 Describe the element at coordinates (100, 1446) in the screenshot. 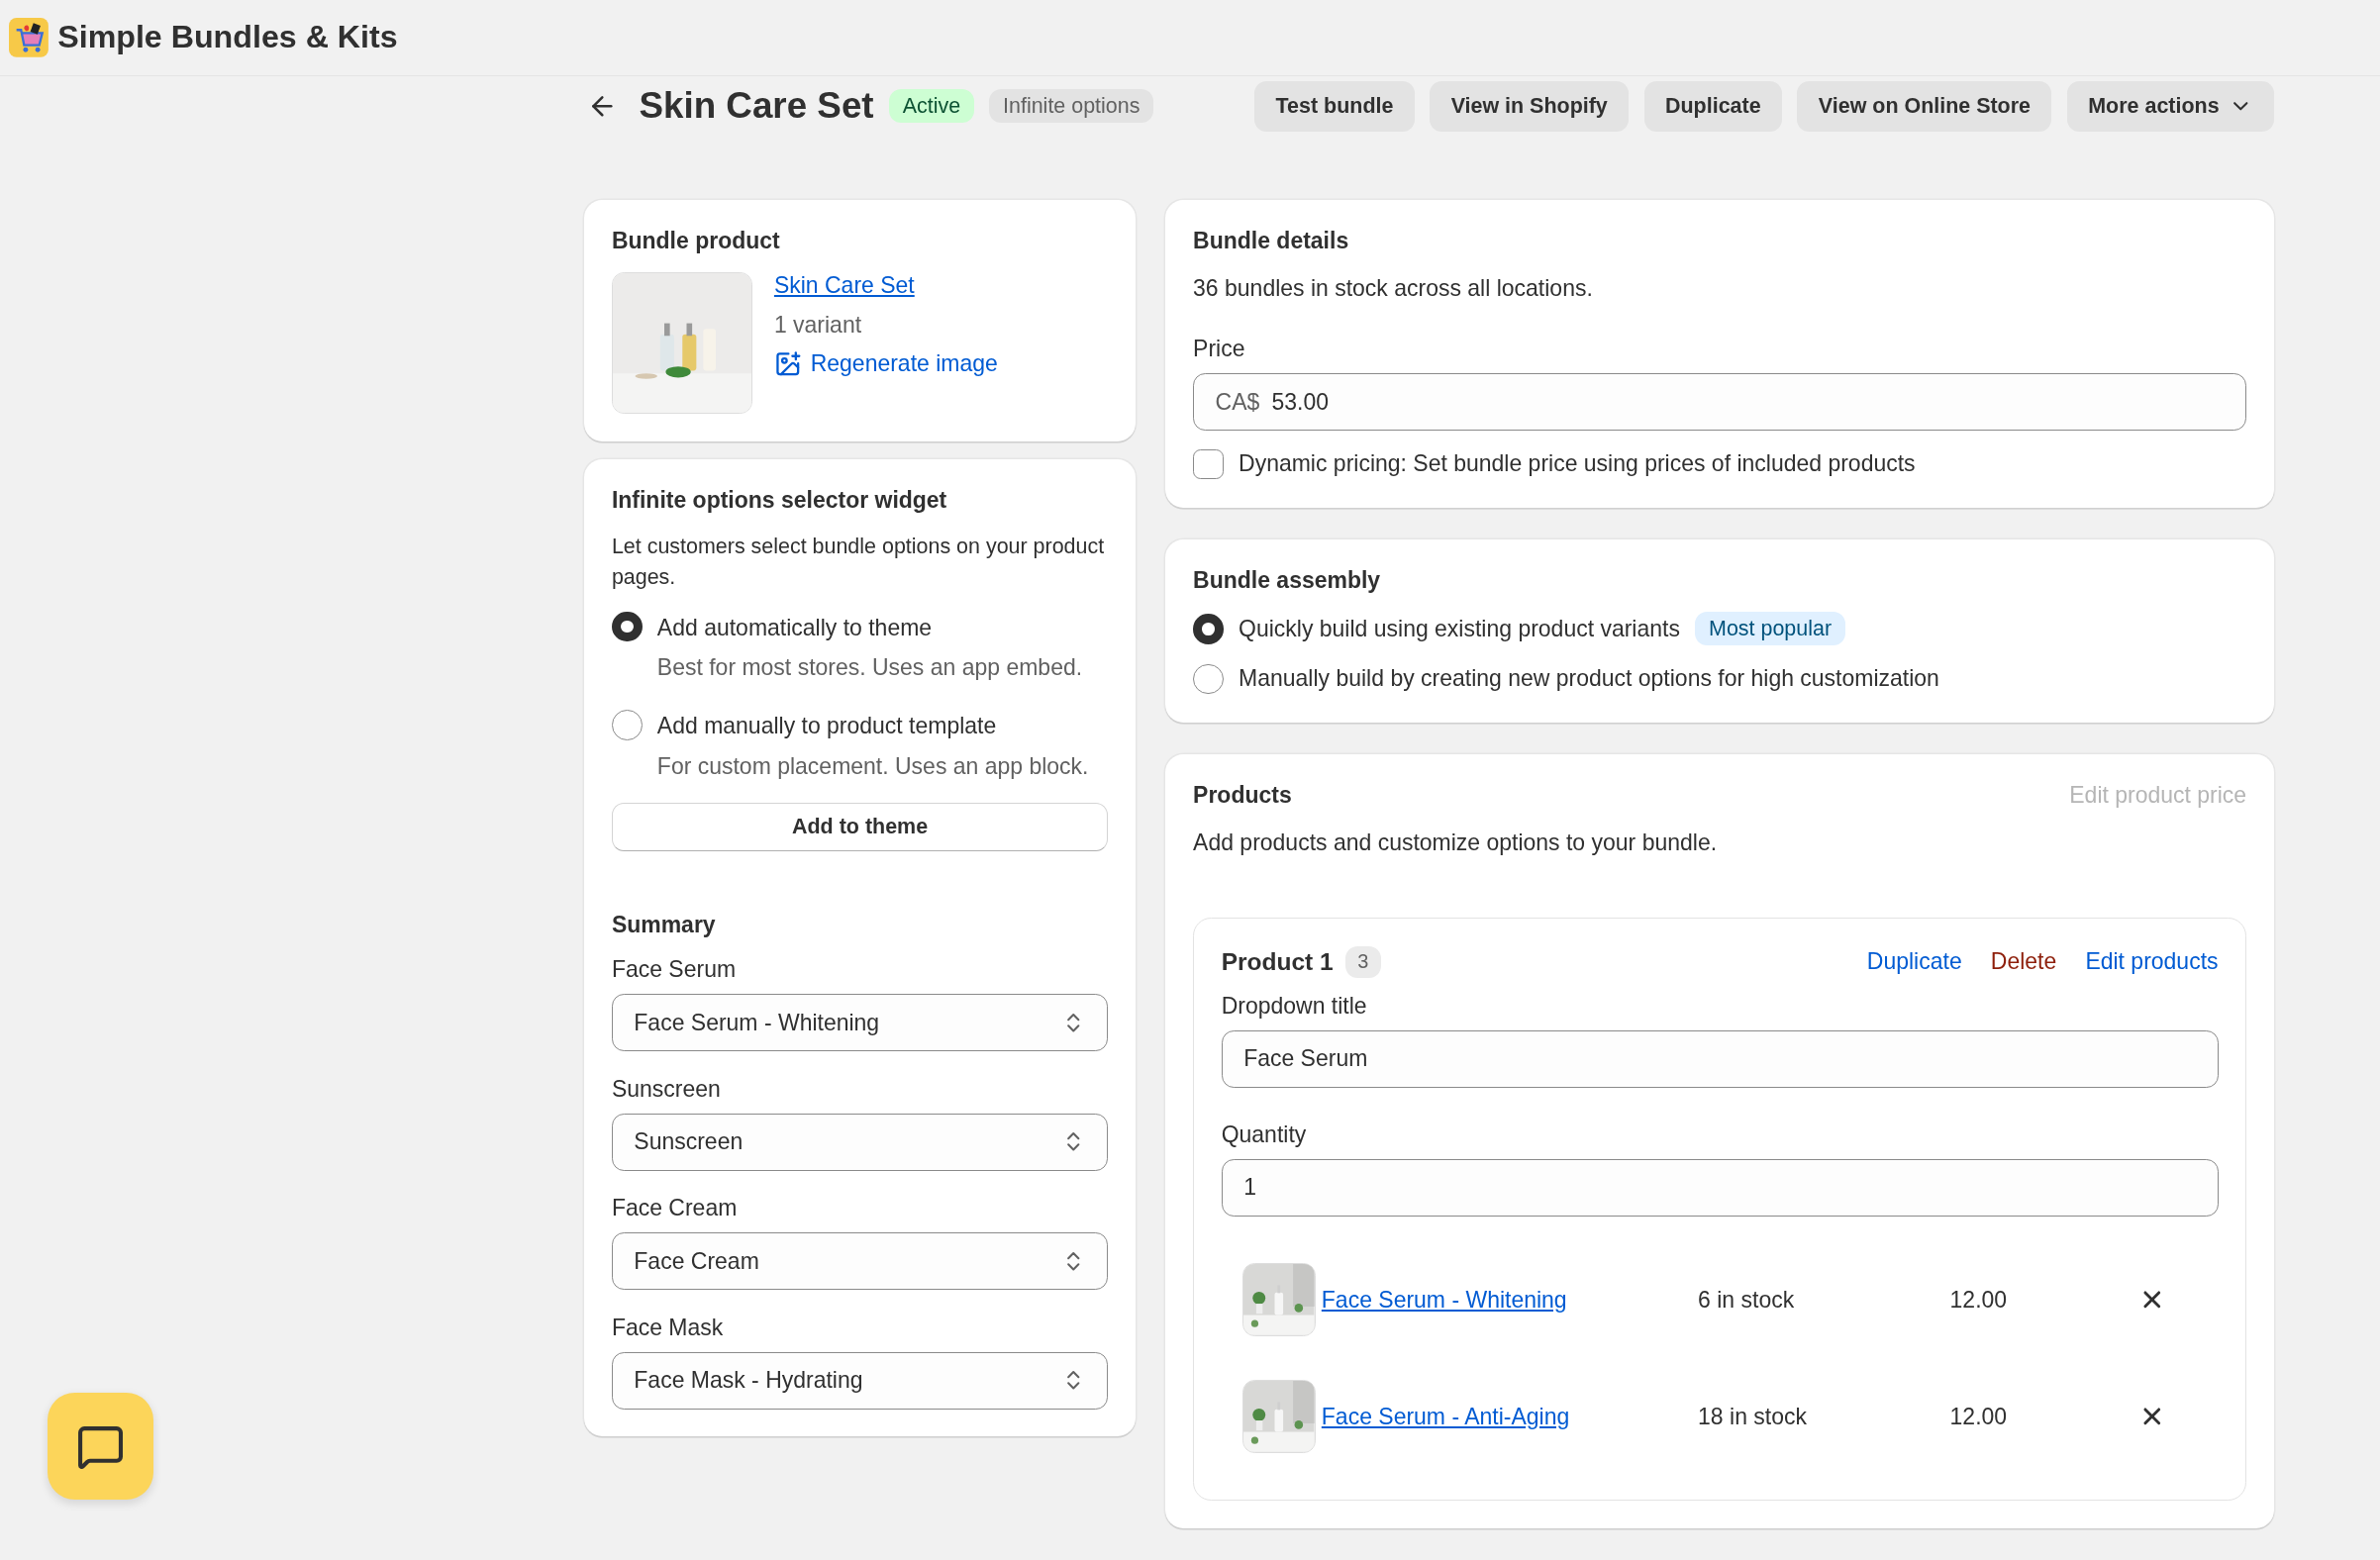

I see `chat-bubble-icon` at that location.